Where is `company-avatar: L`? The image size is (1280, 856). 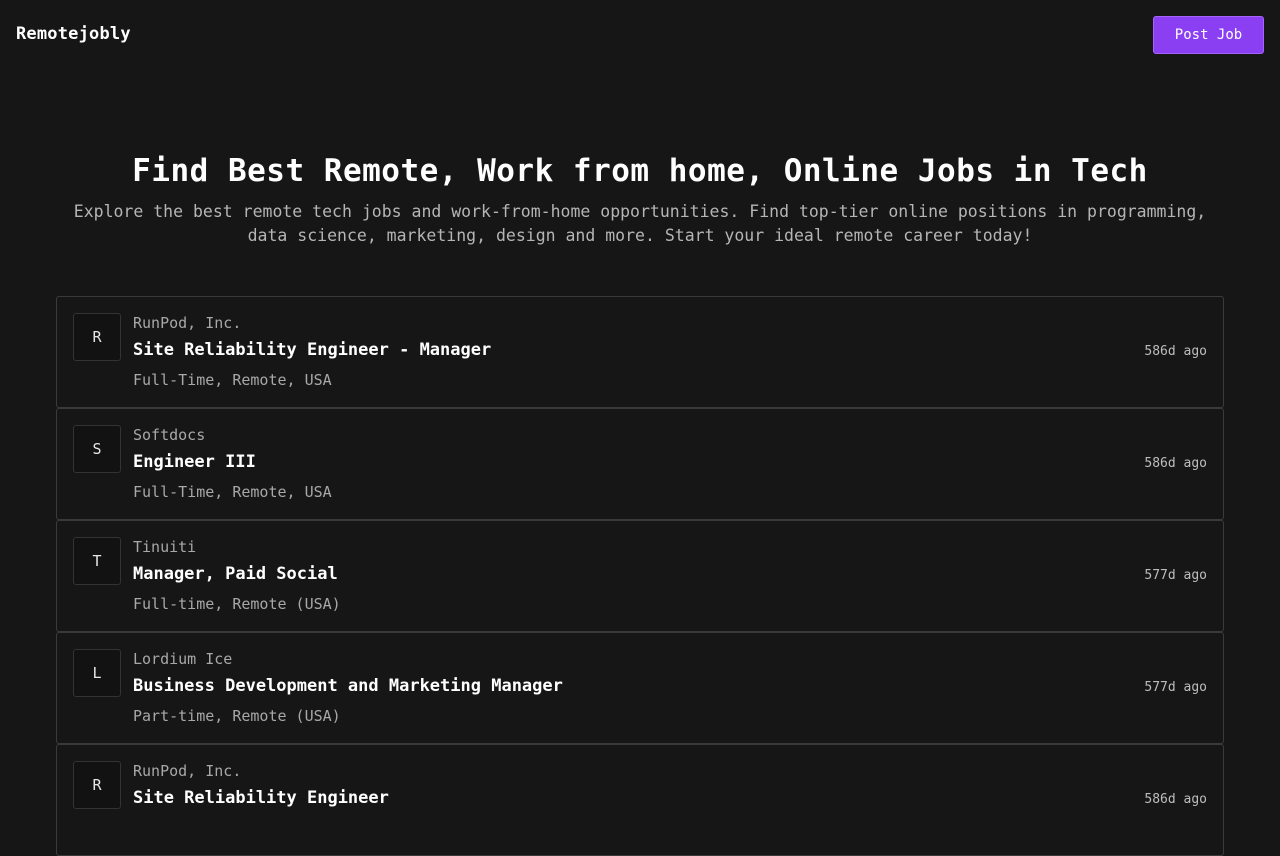 company-avatar: L is located at coordinates (97, 673).